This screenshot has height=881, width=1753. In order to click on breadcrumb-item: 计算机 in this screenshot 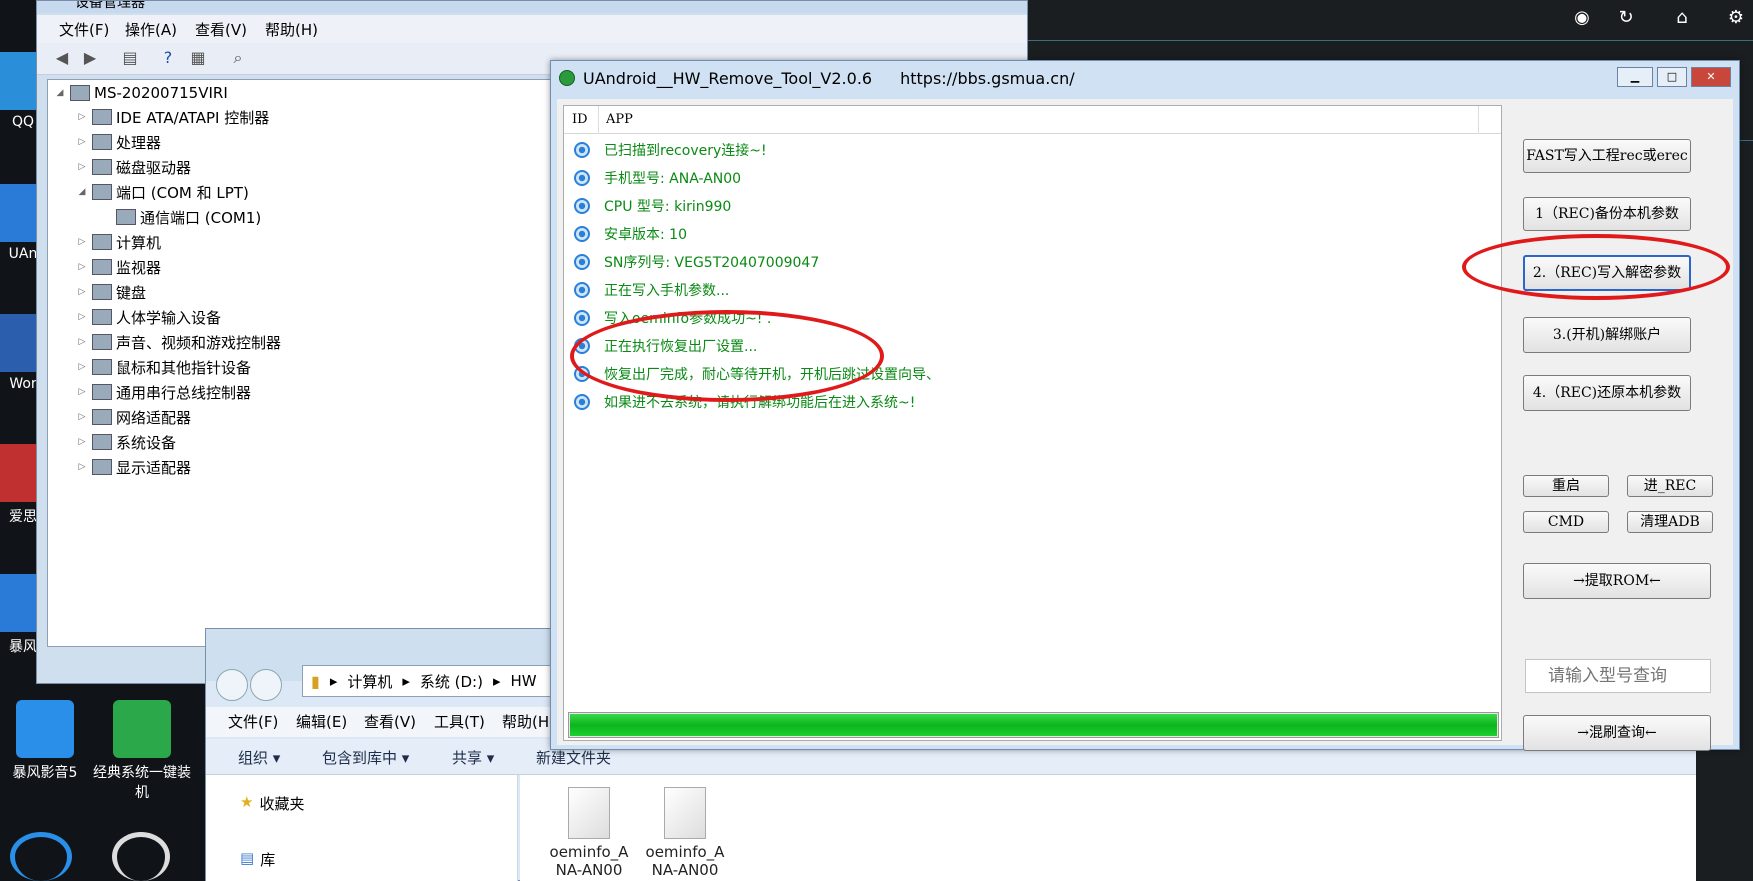, I will do `click(369, 681)`.